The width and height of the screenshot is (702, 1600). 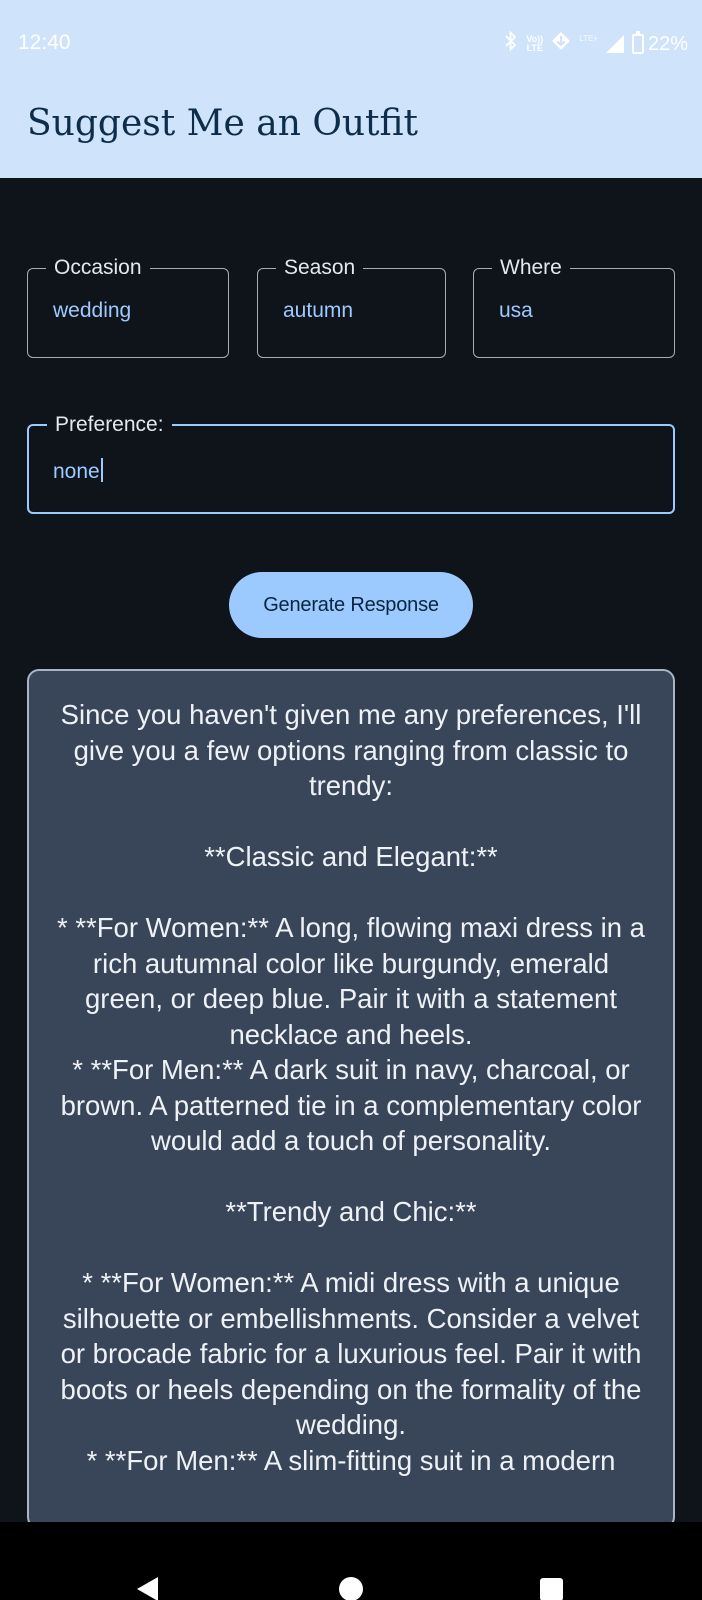 What do you see at coordinates (667, 43) in the screenshot?
I see `battery-percent: 22%` at bounding box center [667, 43].